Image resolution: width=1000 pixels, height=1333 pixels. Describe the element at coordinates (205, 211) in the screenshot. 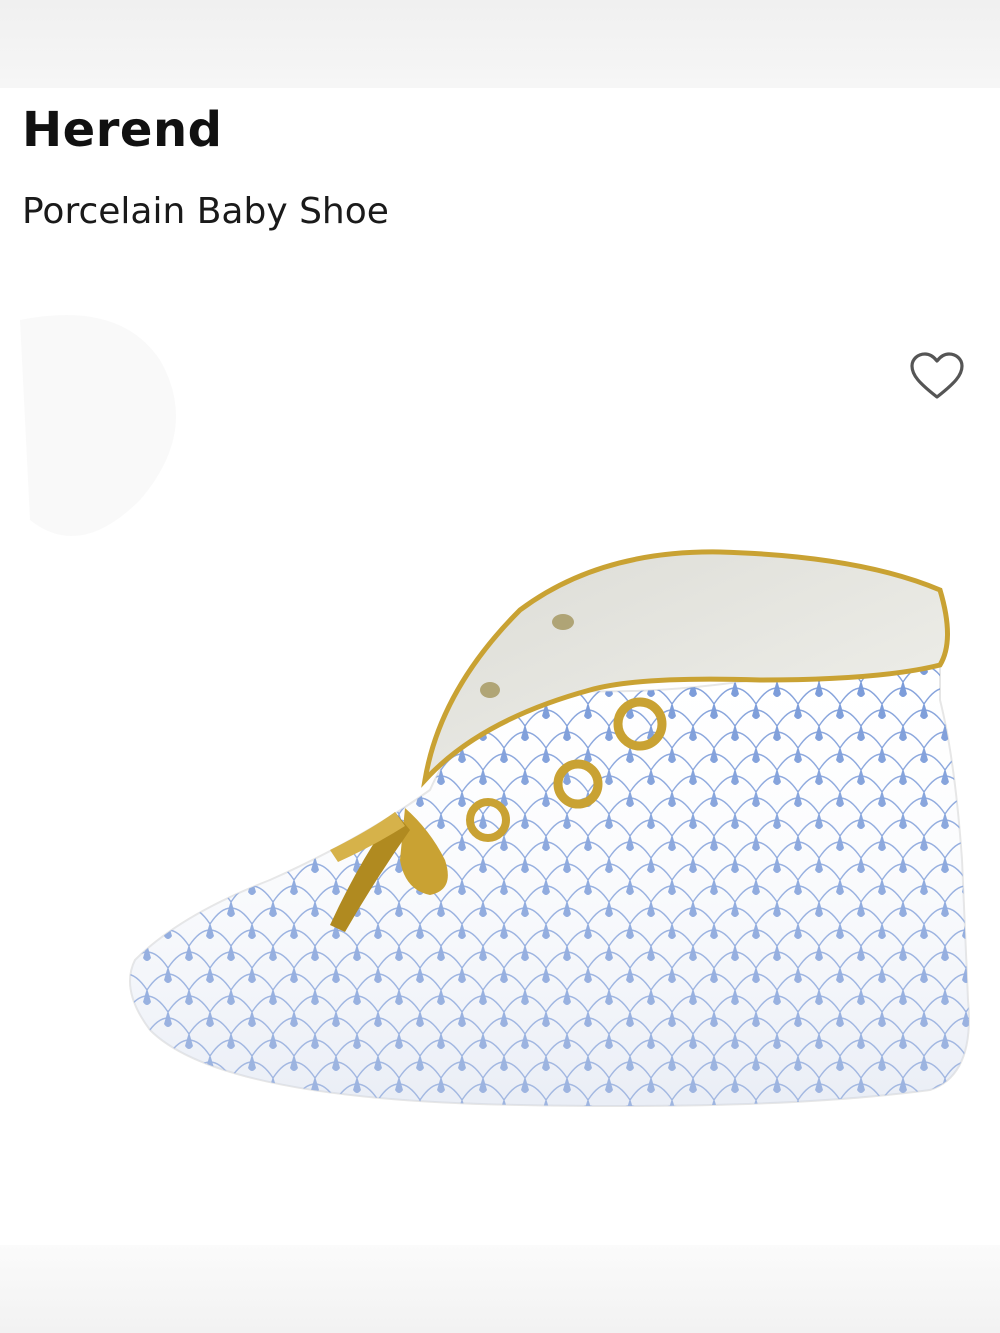

I see `product-title: Porcelain Baby Shoe` at that location.